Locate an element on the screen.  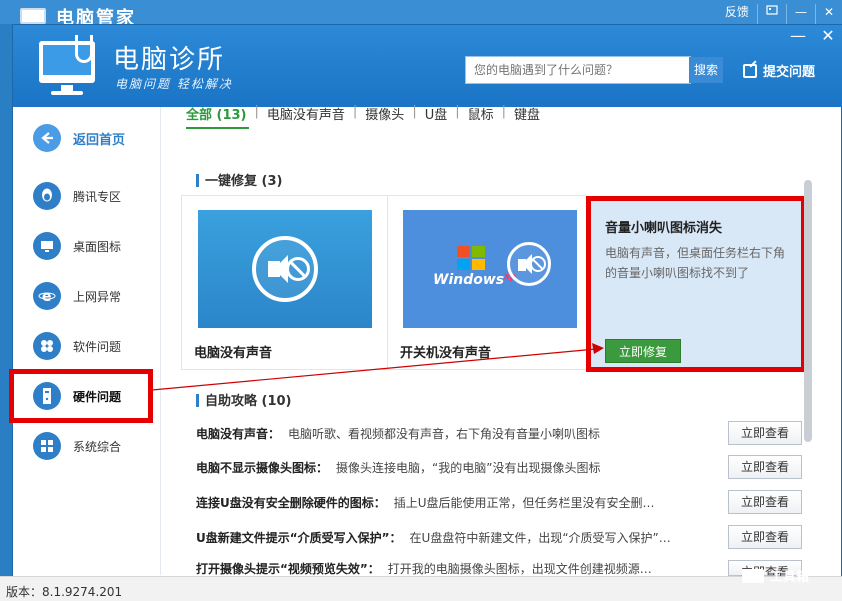
annotation-arrow is located at coordinates (377, 367).